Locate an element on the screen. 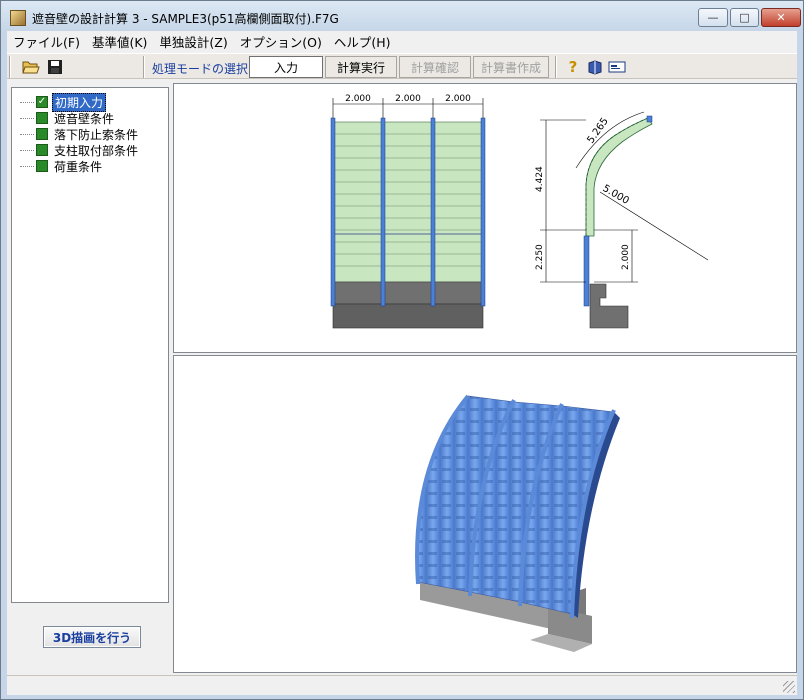  draw-3d-button: 3D描画を行う is located at coordinates (92, 637).